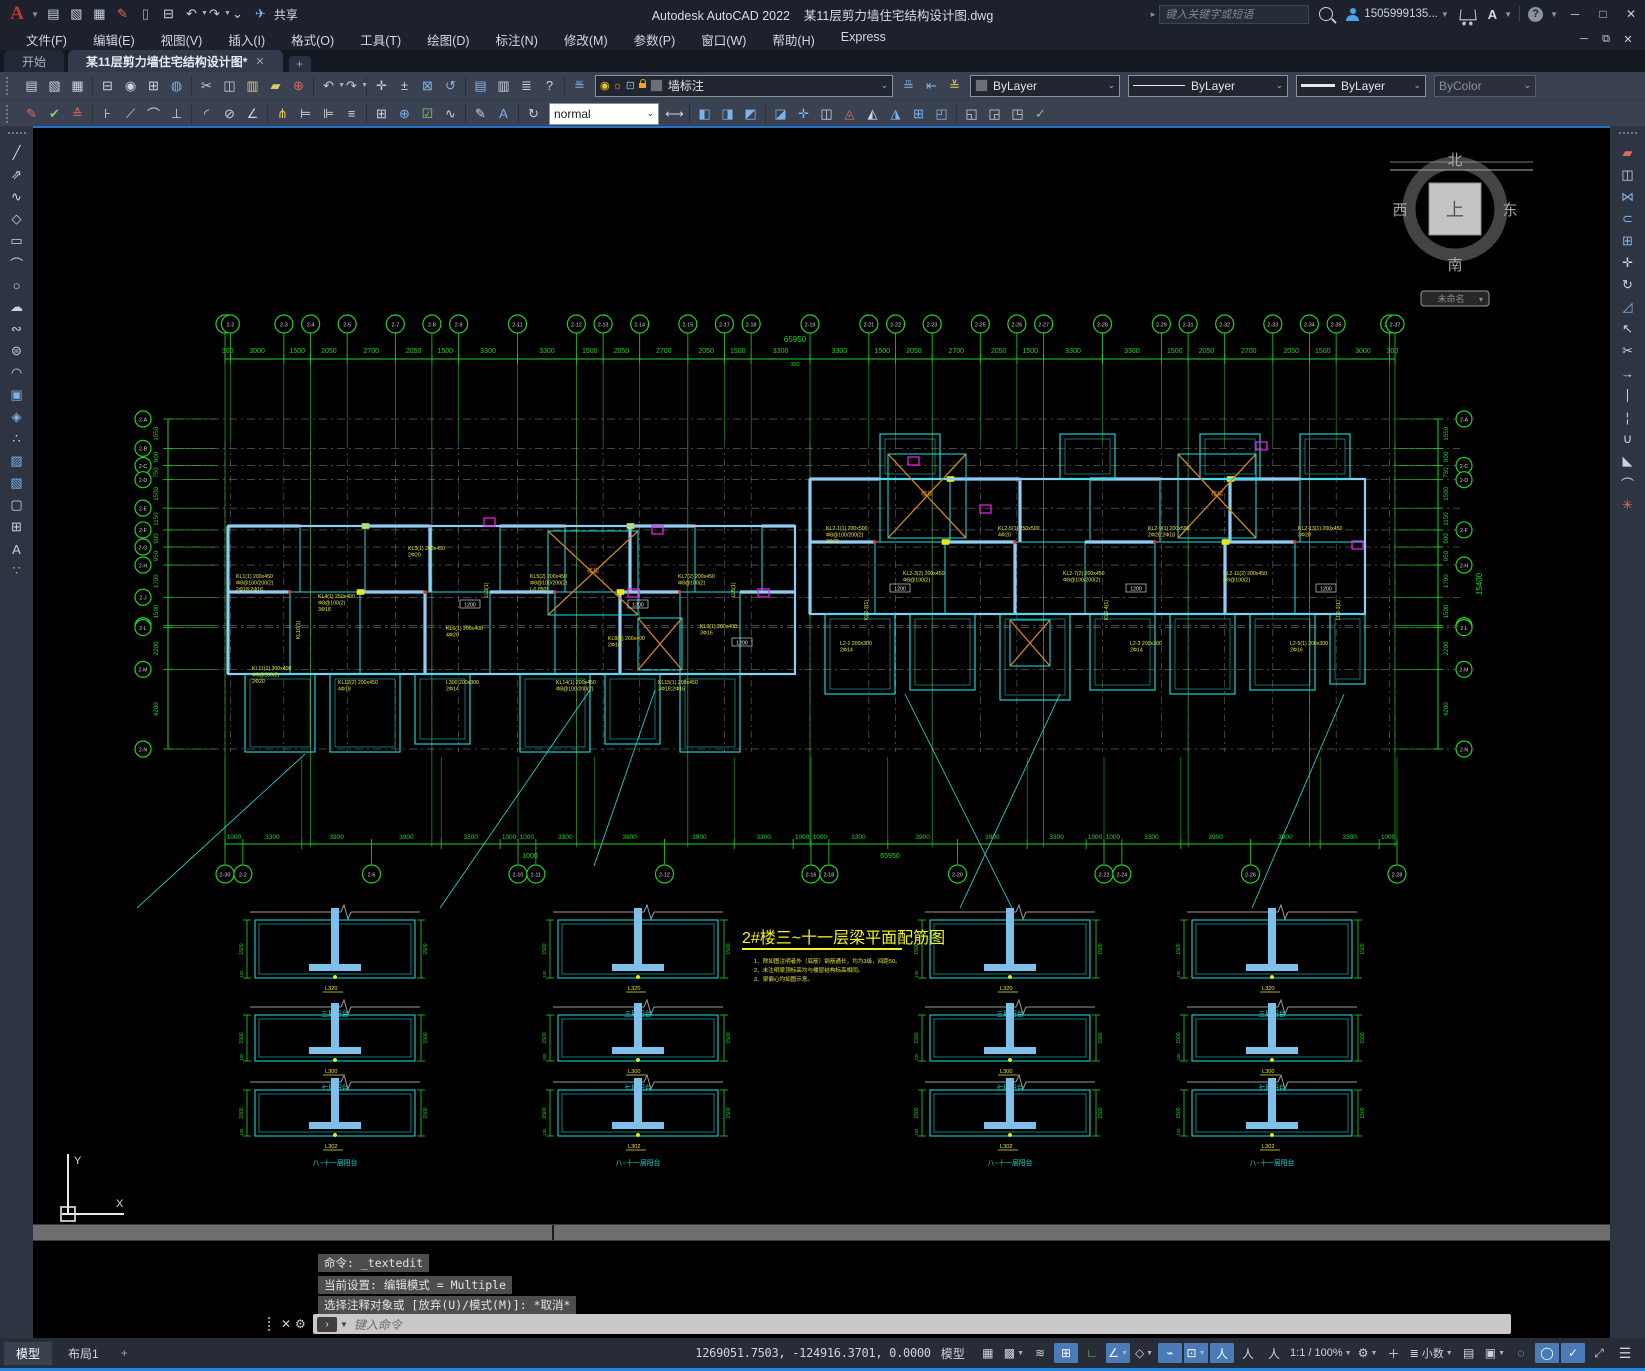  What do you see at coordinates (275, 86) in the screenshot?
I see `match-properties-icon: ▰` at bounding box center [275, 86].